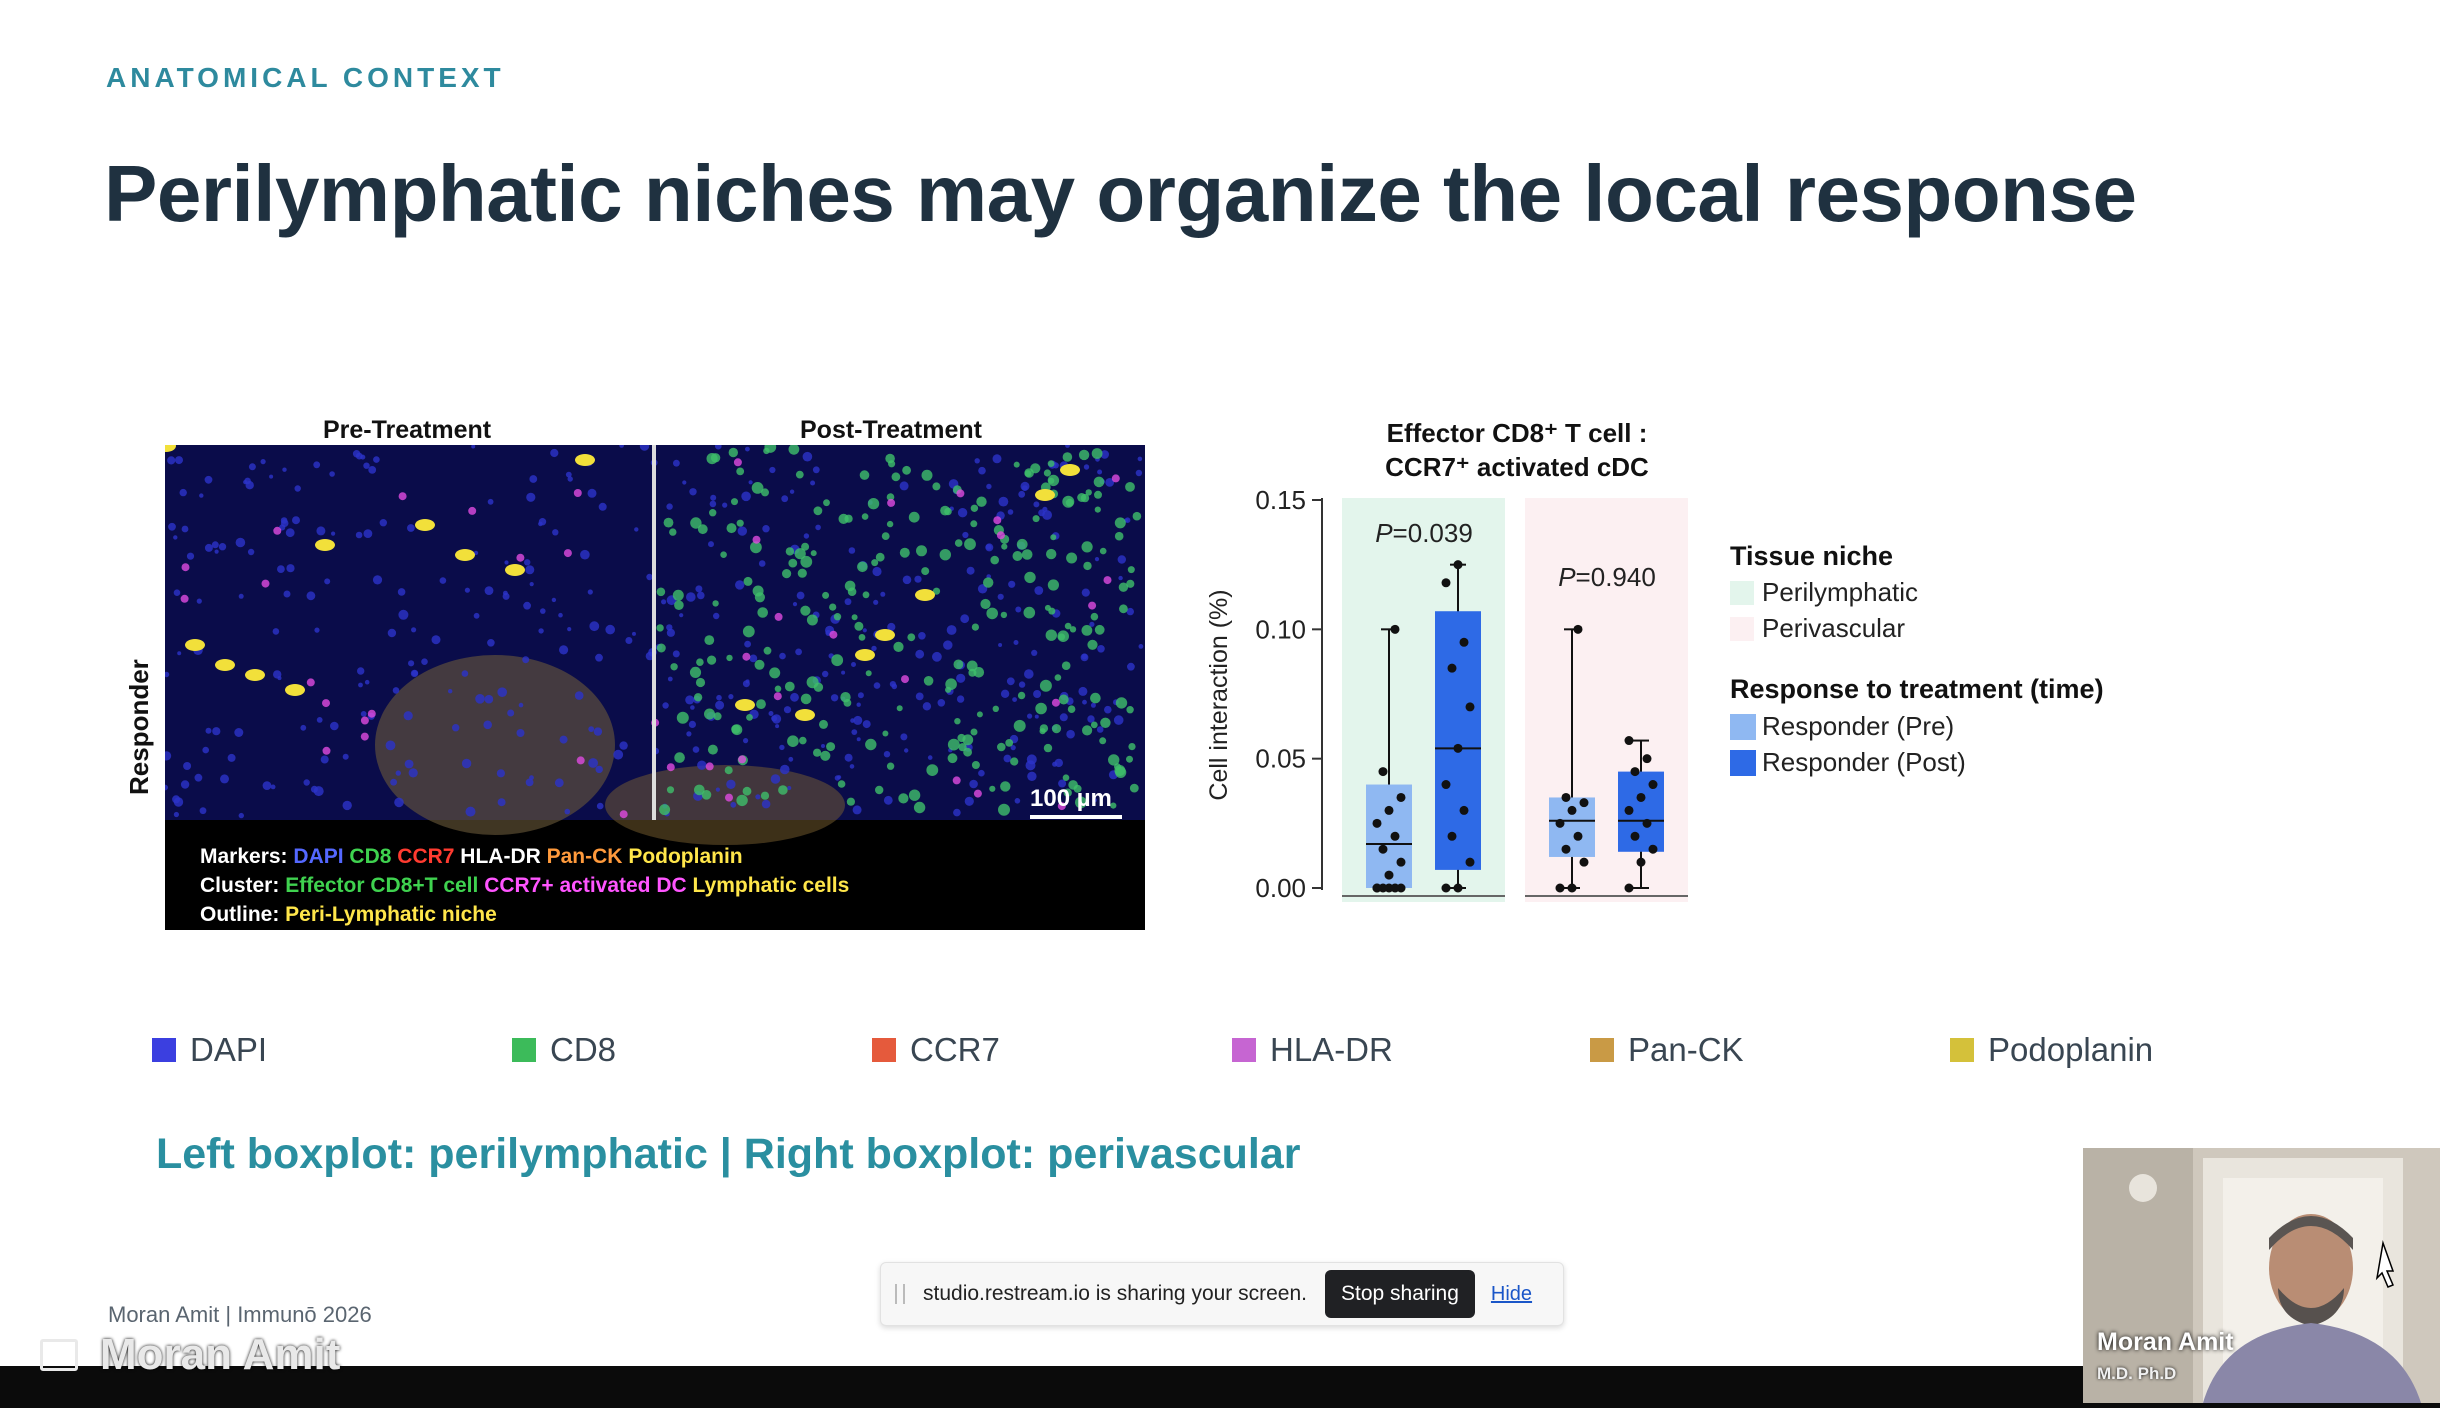 This screenshot has height=1408, width=2440. I want to click on marker-legend-4: Pan-CK, so click(587, 856).